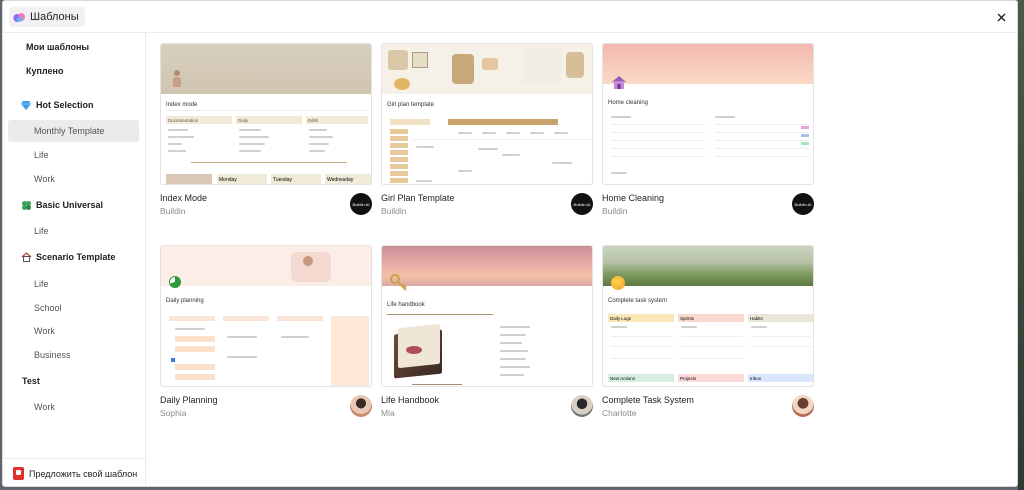 The image size is (1024, 490). I want to click on sidebar-item-label: Work, so click(44, 179).